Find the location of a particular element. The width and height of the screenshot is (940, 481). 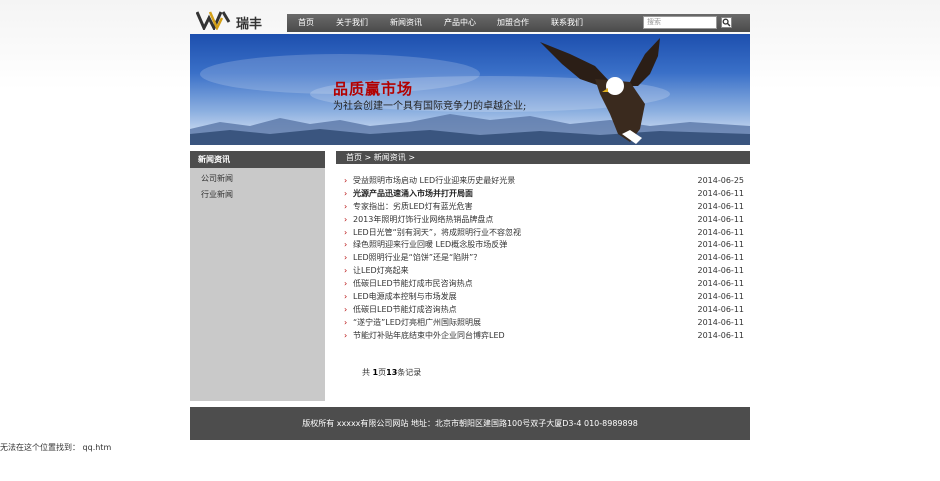

news-title-link: 低碳日LED节能灯成市民咨询热点 is located at coordinates (413, 284).